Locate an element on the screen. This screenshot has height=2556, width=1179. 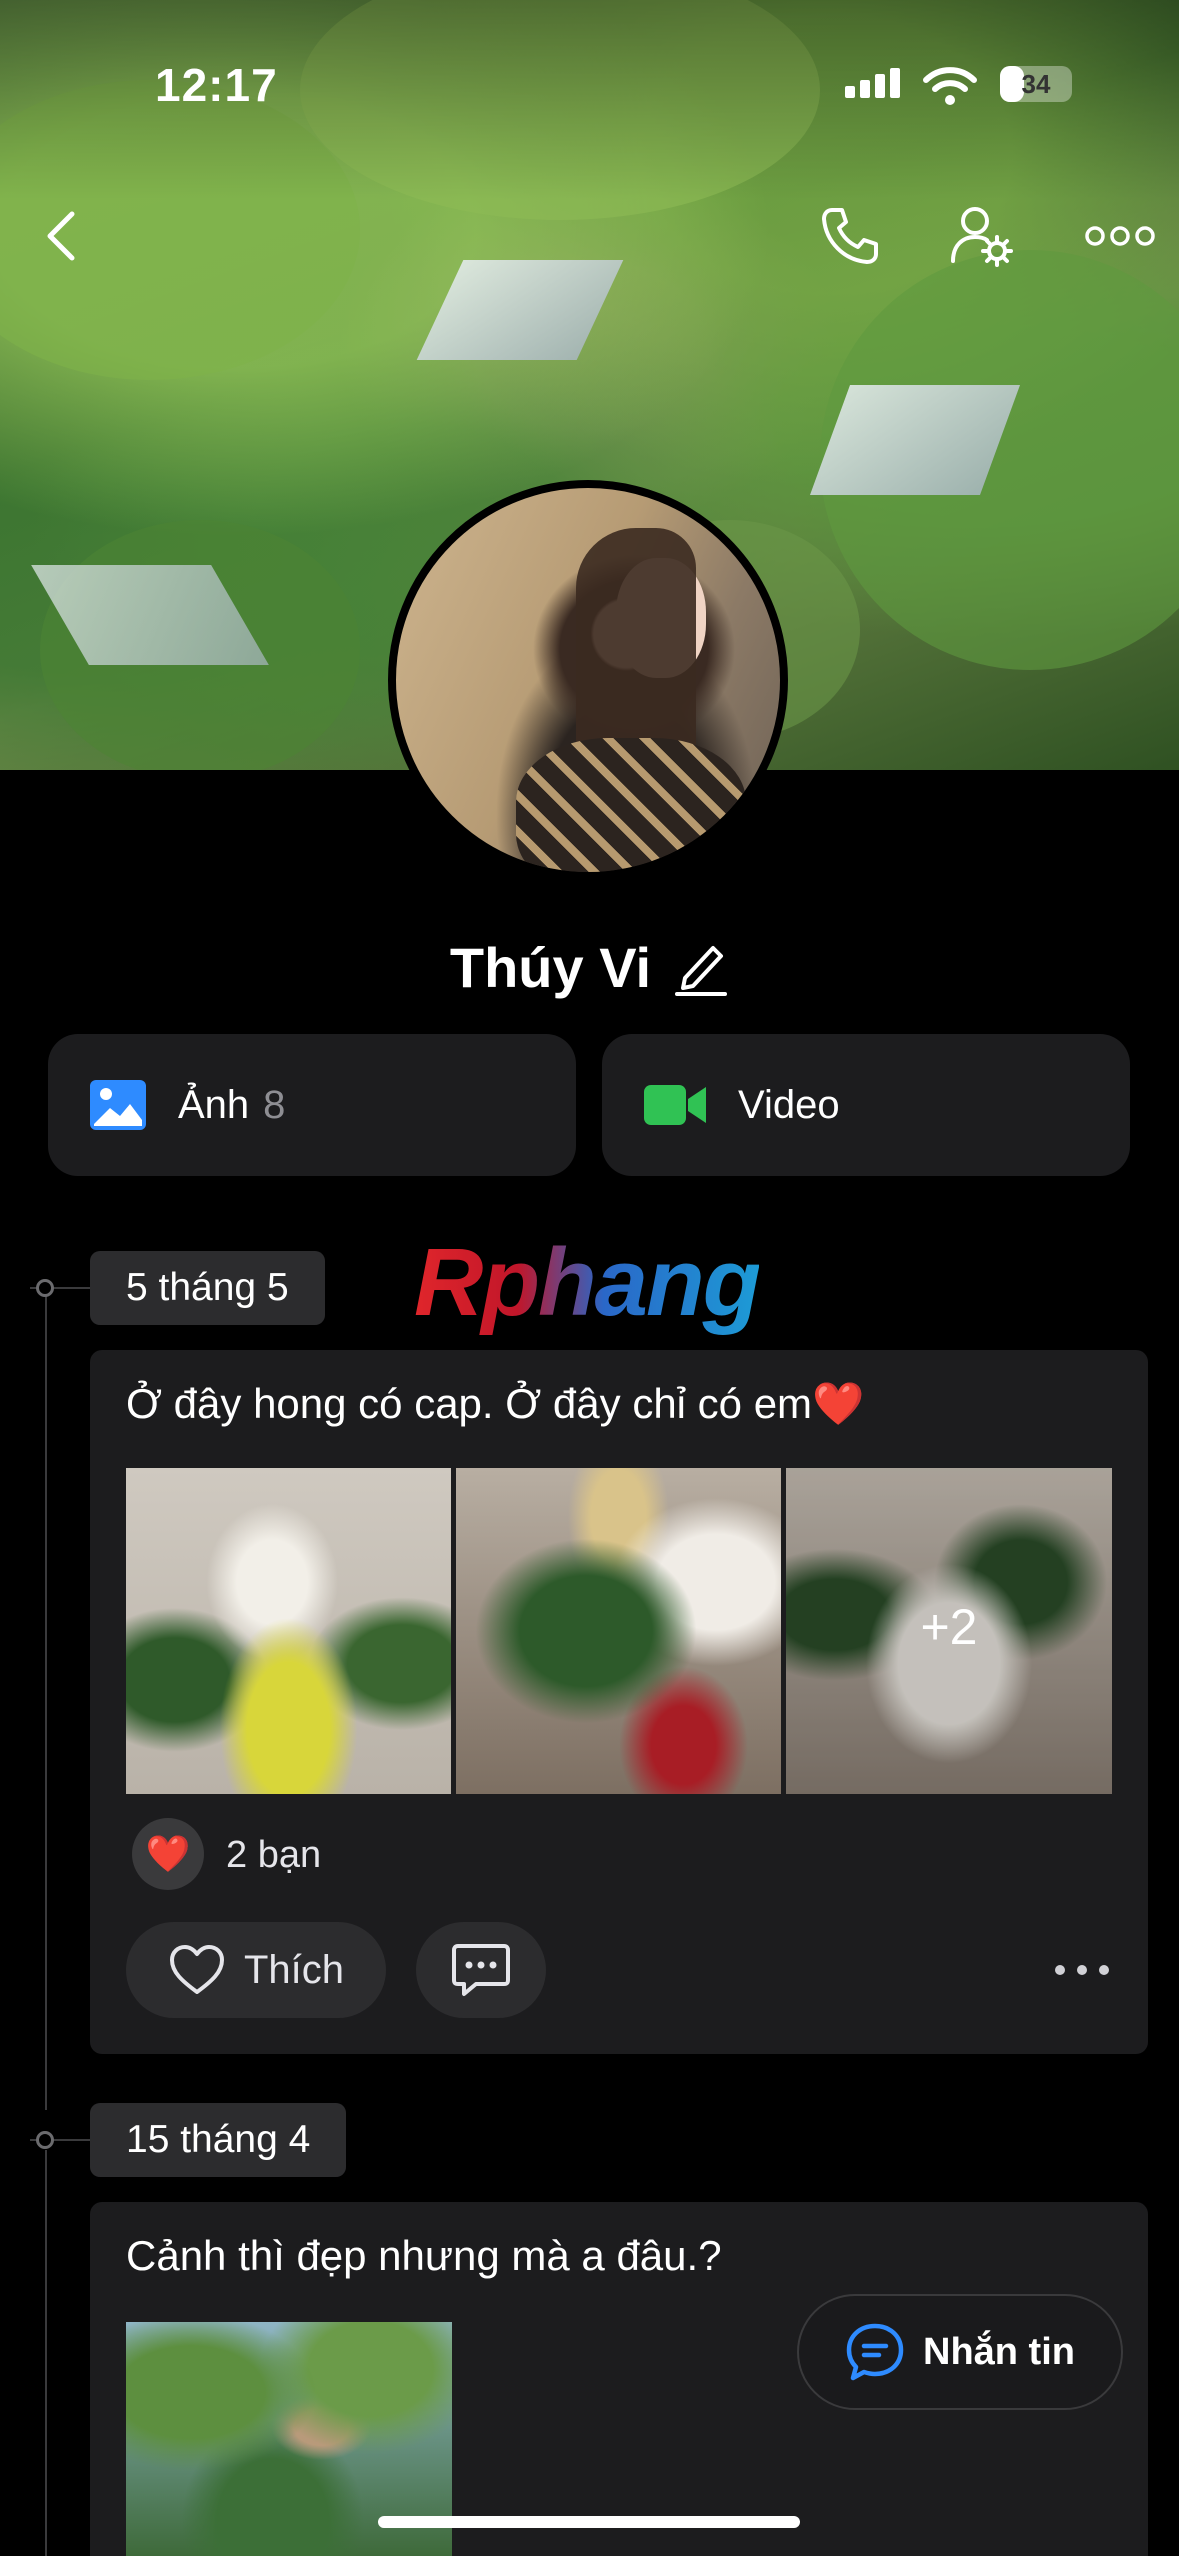
post-date: 15 tháng 4 is located at coordinates (218, 2140).